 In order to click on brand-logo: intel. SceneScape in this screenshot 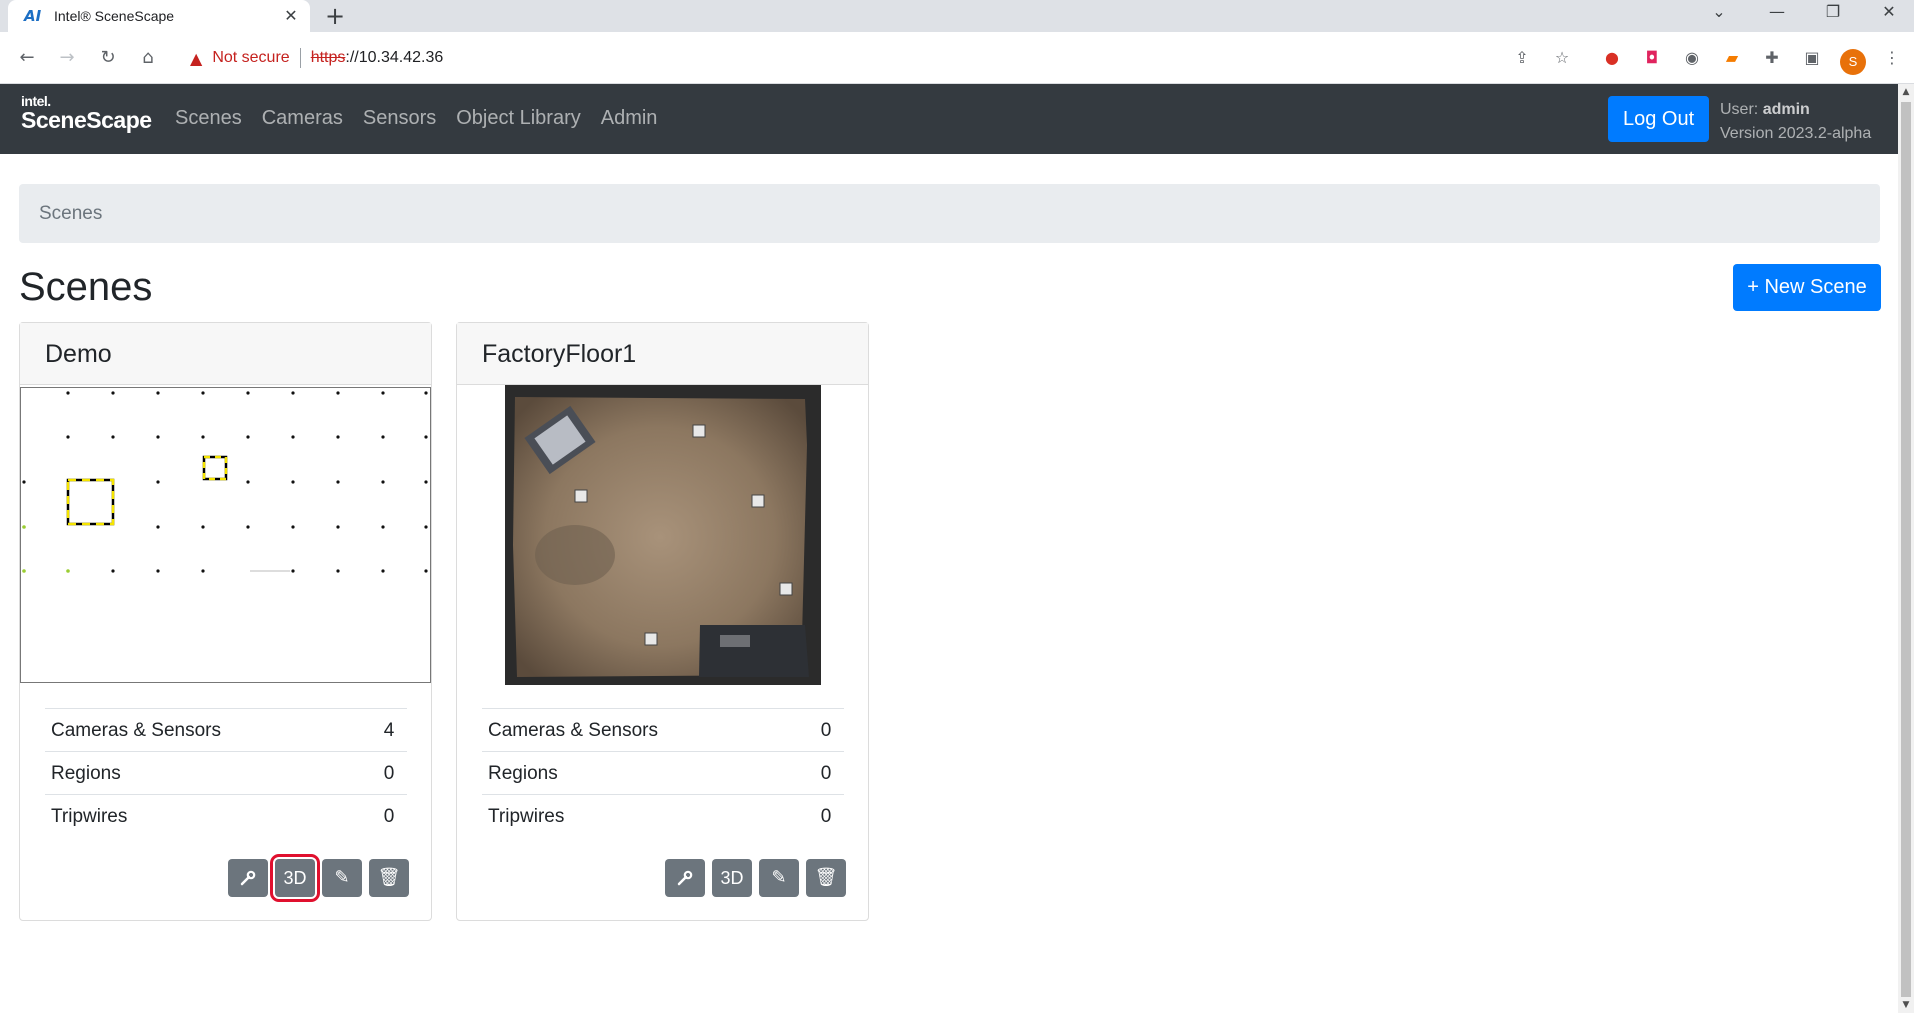, I will do `click(86, 113)`.